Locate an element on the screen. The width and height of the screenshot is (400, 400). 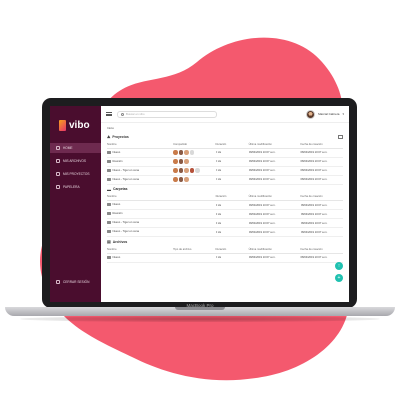
projects-title: Proyectos is located at coordinates (120, 136).